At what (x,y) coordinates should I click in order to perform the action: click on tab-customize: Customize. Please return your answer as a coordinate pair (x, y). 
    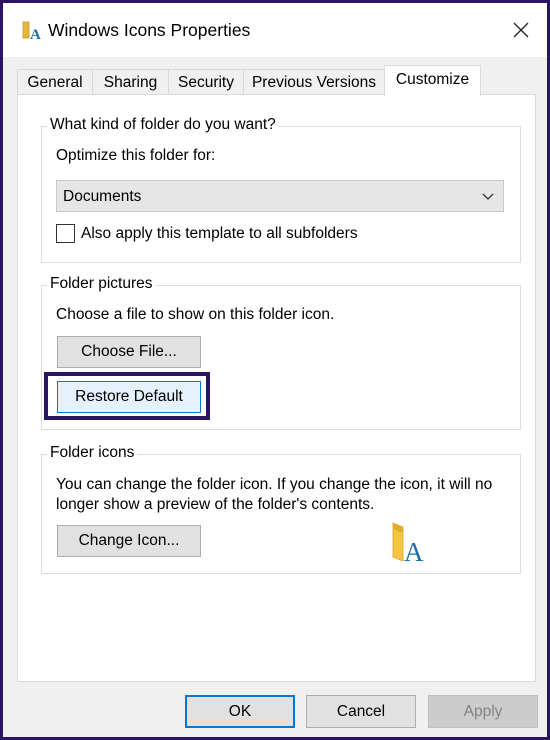
    Looking at the image, I should click on (432, 80).